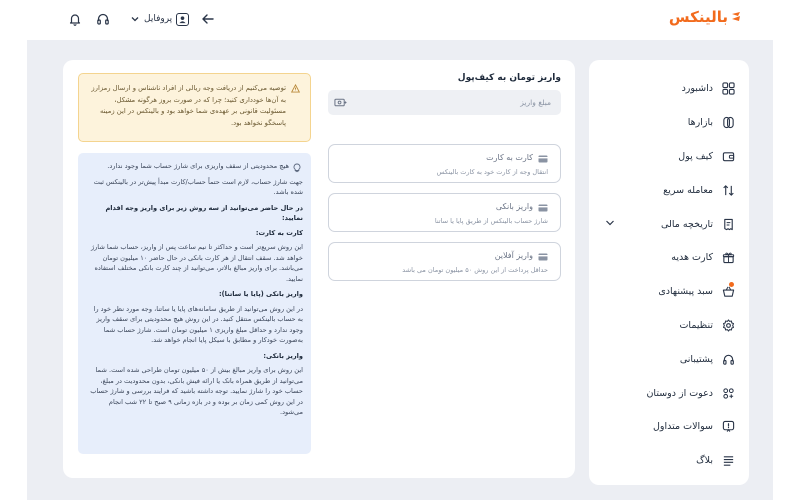 The height and width of the screenshot is (500, 800). What do you see at coordinates (295, 88) in the screenshot?
I see `warning-icon` at bounding box center [295, 88].